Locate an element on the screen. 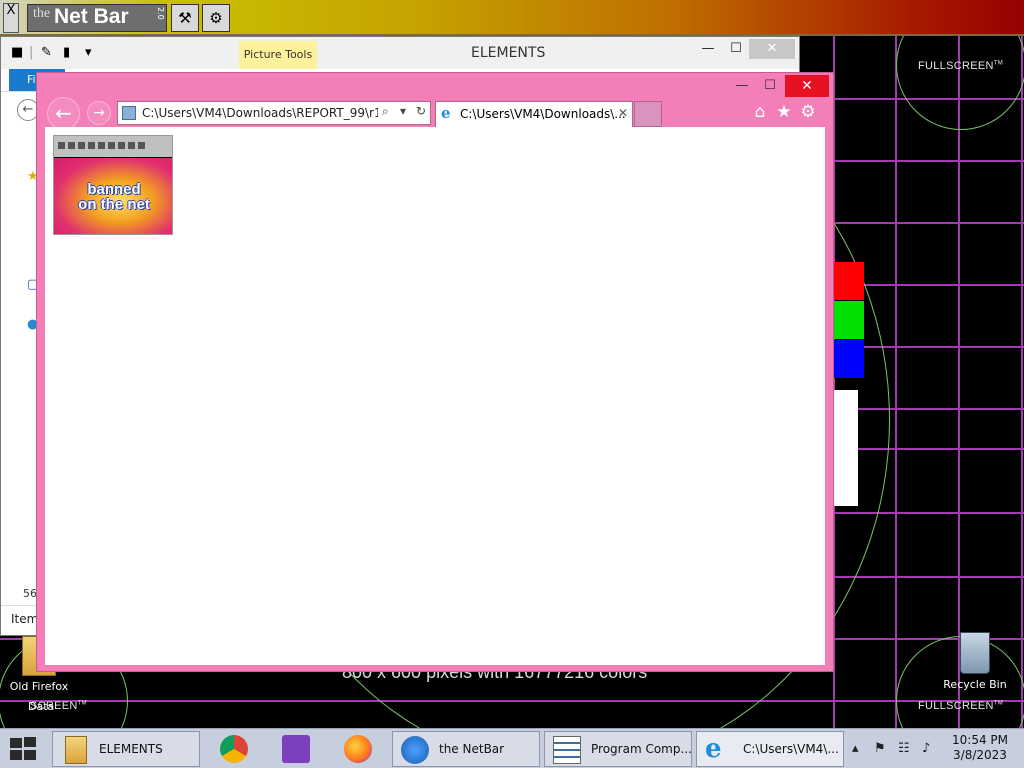 This screenshot has width=1024, height=768. address-text: C:\Users\VM4\Downloads\REPORT_99\r1997 is located at coordinates (260, 113).